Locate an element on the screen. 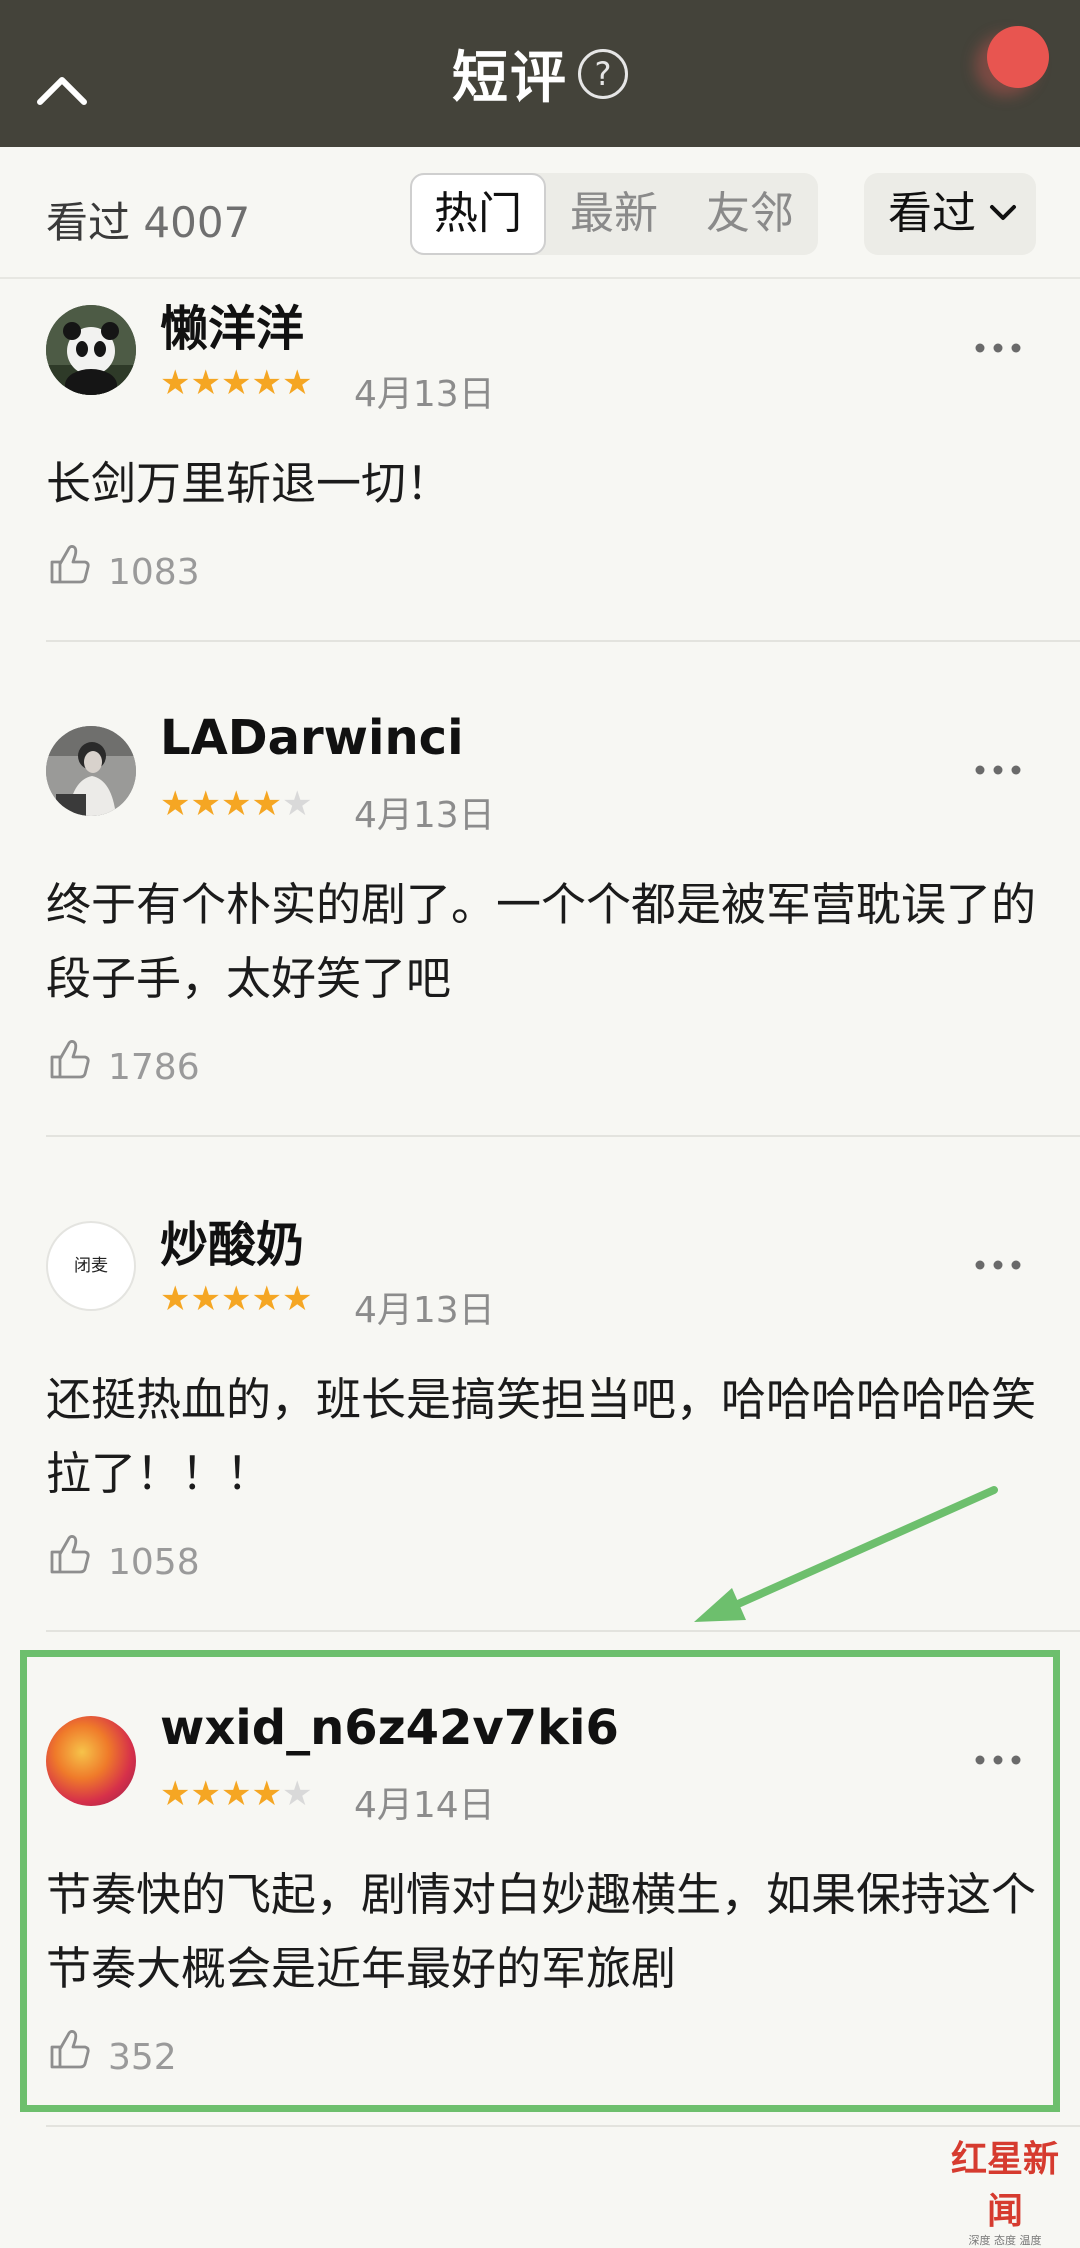 This screenshot has height=2248, width=1080. panda-avatar-icon is located at coordinates (91, 350).